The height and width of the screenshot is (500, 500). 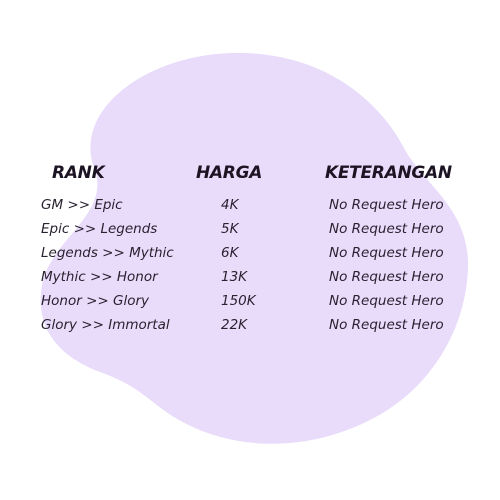 What do you see at coordinates (229, 173) in the screenshot?
I see `header-harga: HARGA` at bounding box center [229, 173].